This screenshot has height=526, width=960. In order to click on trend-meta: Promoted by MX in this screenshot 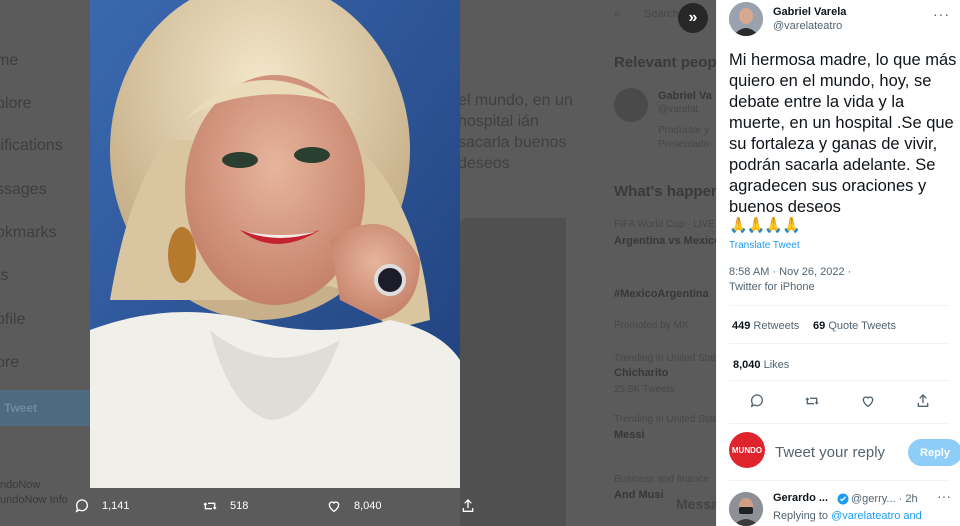, I will do `click(651, 325)`.